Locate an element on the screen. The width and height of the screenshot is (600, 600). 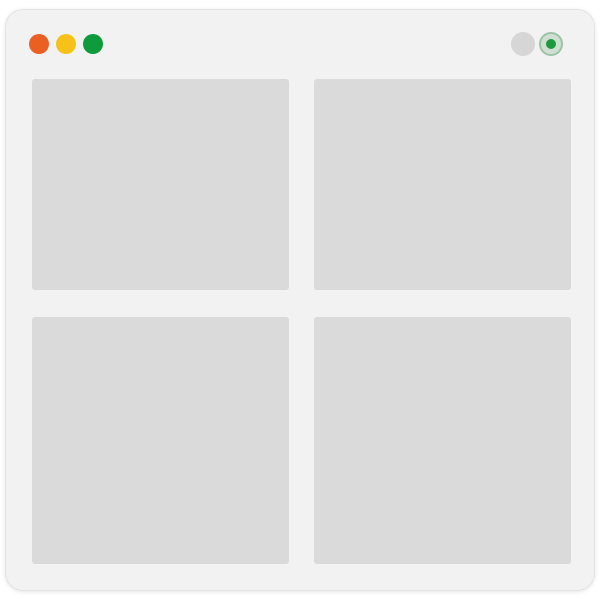
minimize-icon is located at coordinates (66, 44).